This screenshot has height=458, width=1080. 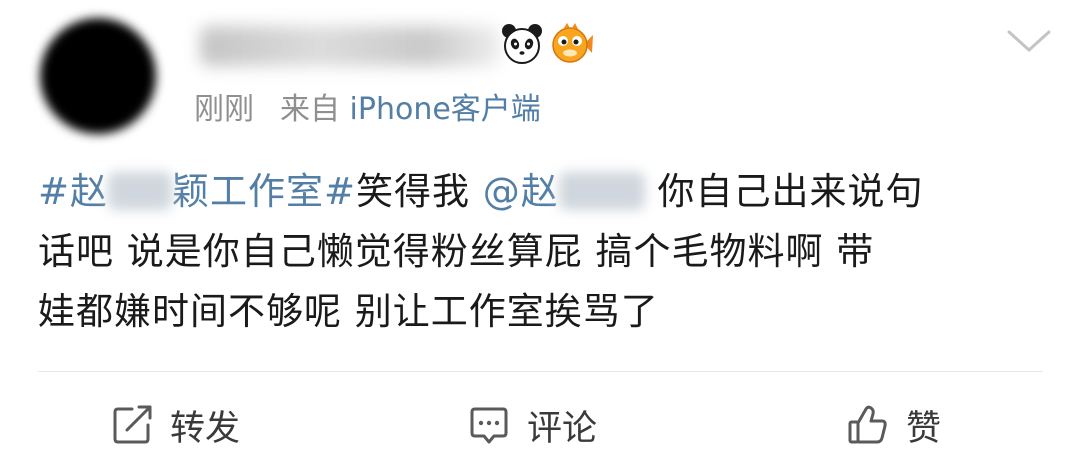 What do you see at coordinates (350, 46) in the screenshot?
I see `username-redacted` at bounding box center [350, 46].